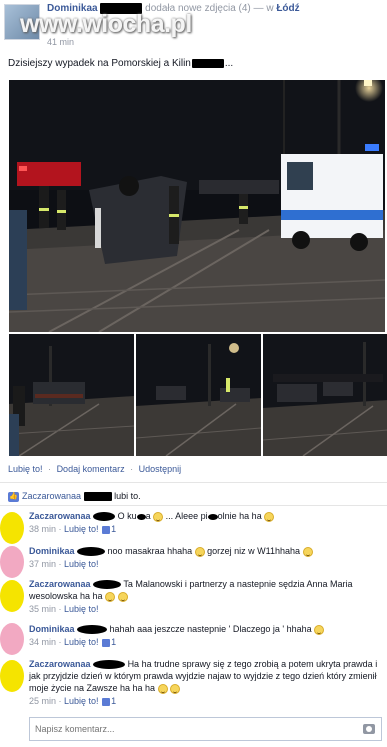 The width and height of the screenshot is (387, 747). Describe the element at coordinates (22, 22) in the screenshot. I see `author-avatar` at that location.